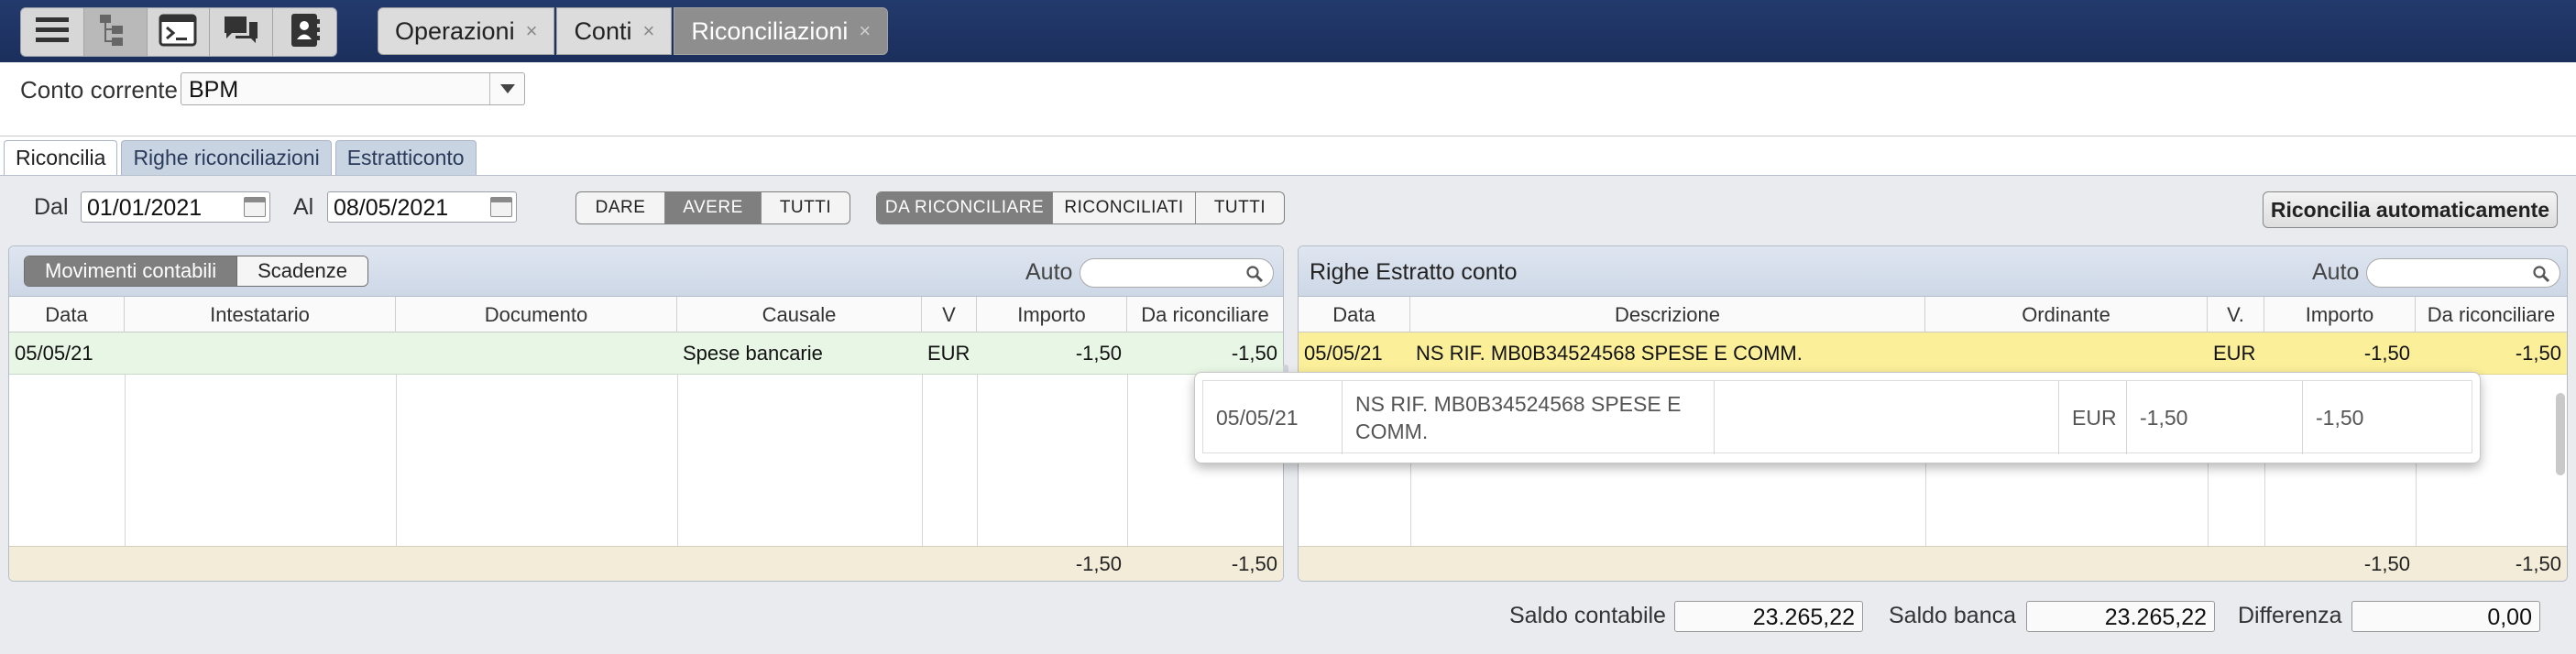 Image resolution: width=2576 pixels, height=654 pixels. I want to click on scrollbar, so click(2560, 434).